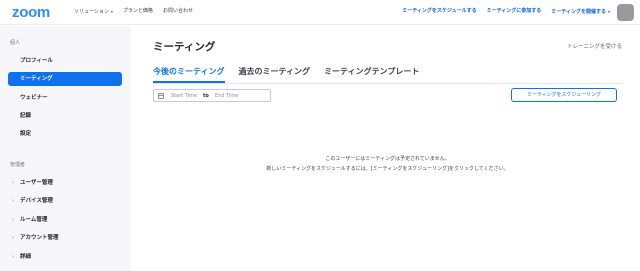  Describe the element at coordinates (206, 95) in the screenshot. I see `date-range-separator: to` at that location.